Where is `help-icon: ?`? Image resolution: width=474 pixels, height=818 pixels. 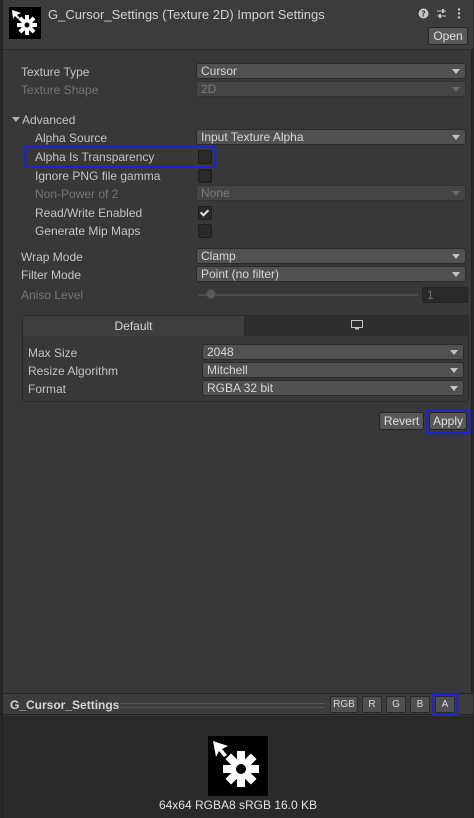 help-icon: ? is located at coordinates (423, 13).